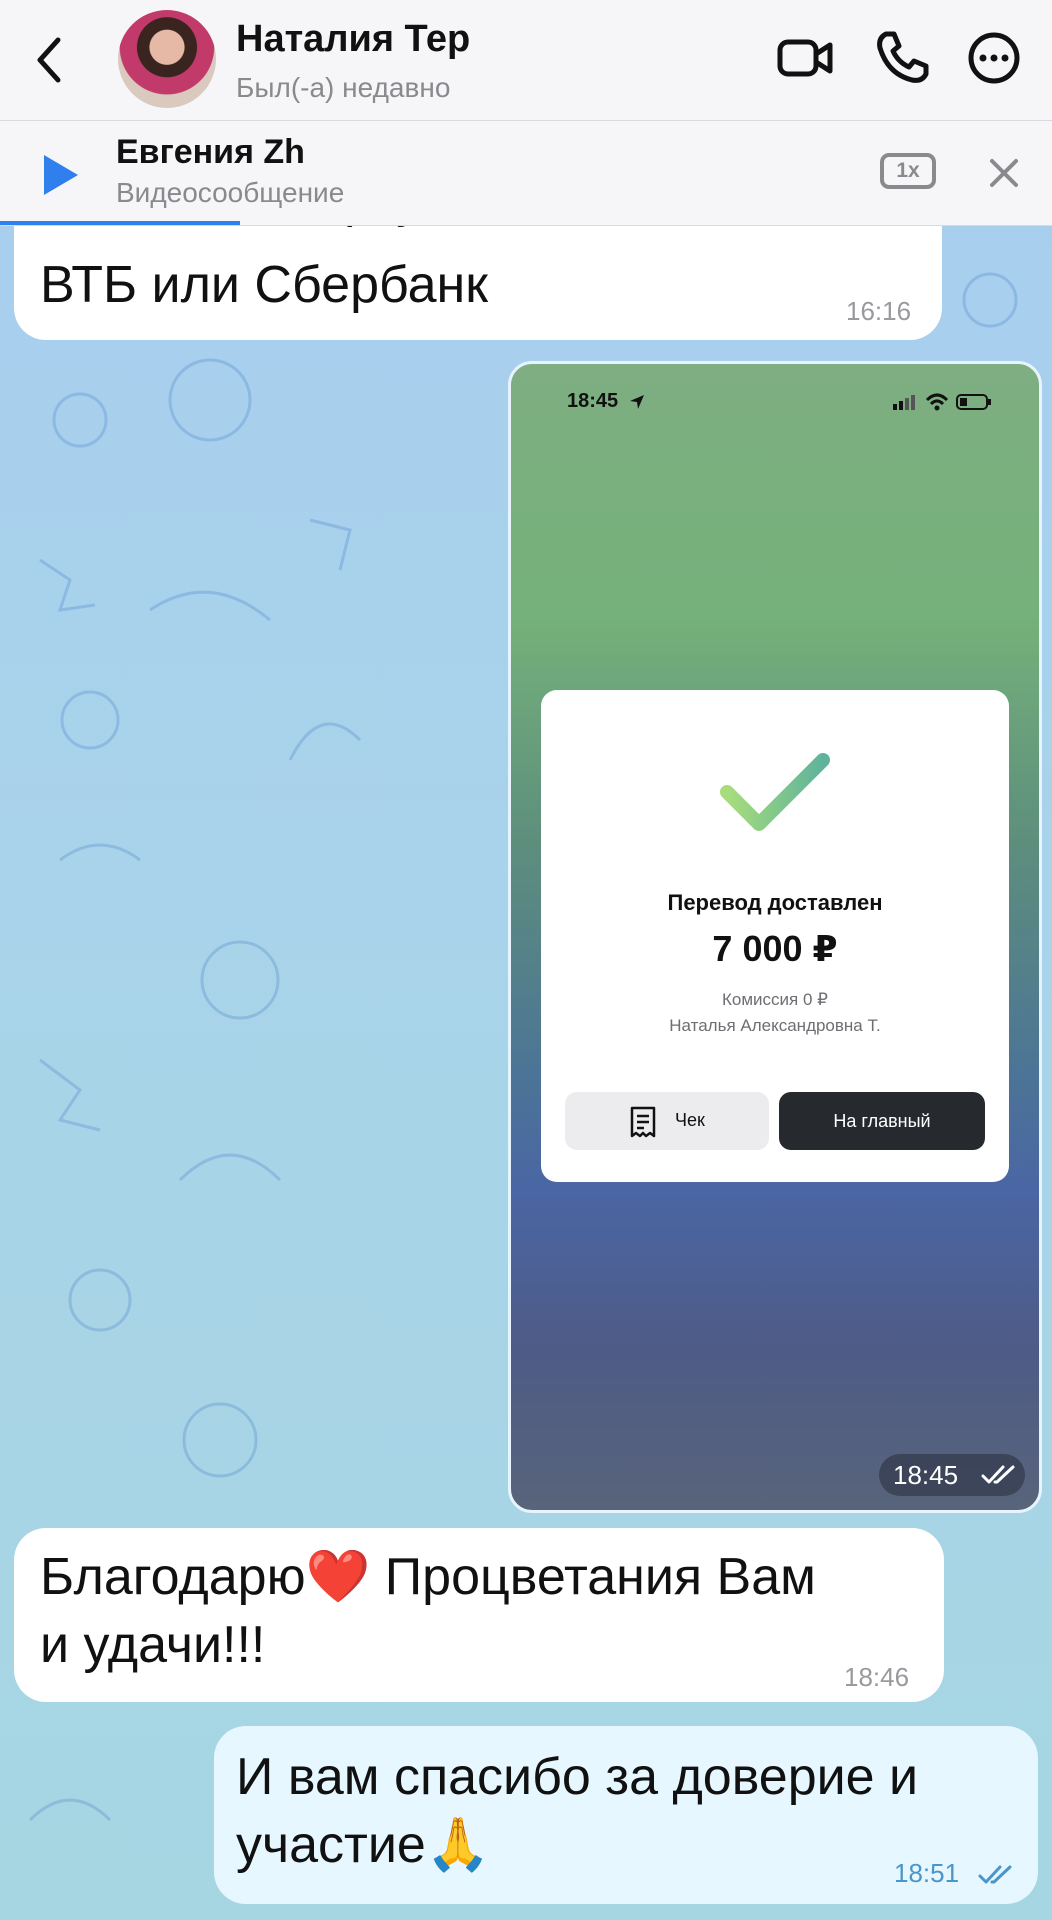 The height and width of the screenshot is (1920, 1052). What do you see at coordinates (926, 1475) in the screenshot?
I see `message-time: 18:45` at bounding box center [926, 1475].